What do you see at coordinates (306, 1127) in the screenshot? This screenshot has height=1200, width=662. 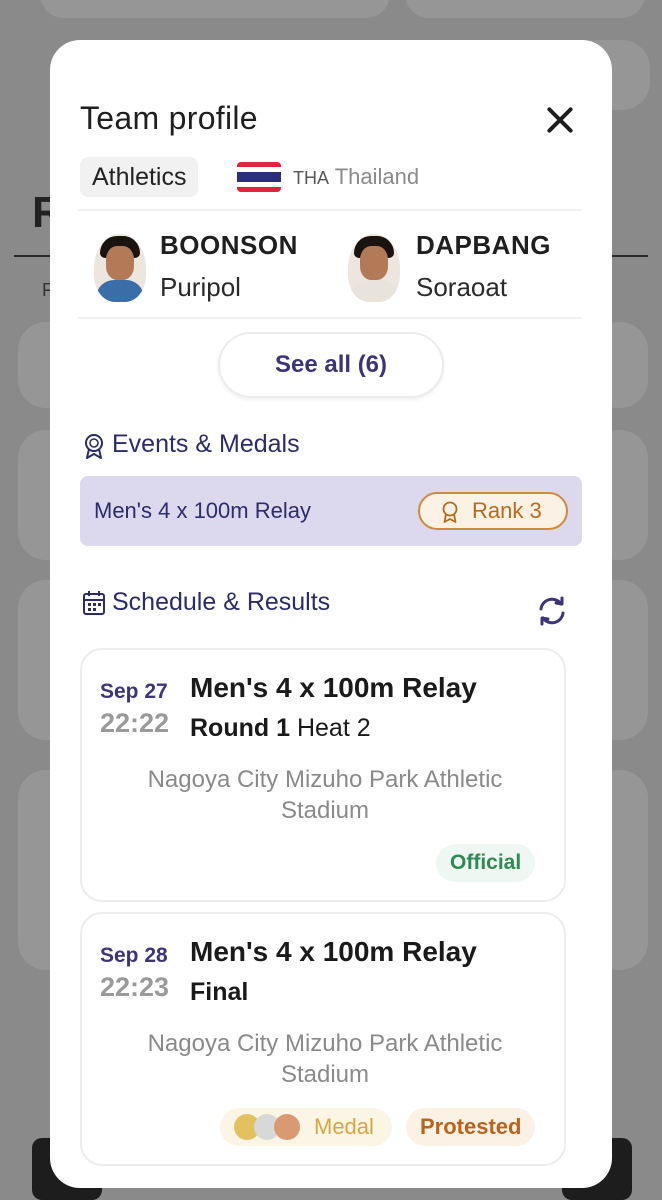 I see `medal-chip: Medal` at bounding box center [306, 1127].